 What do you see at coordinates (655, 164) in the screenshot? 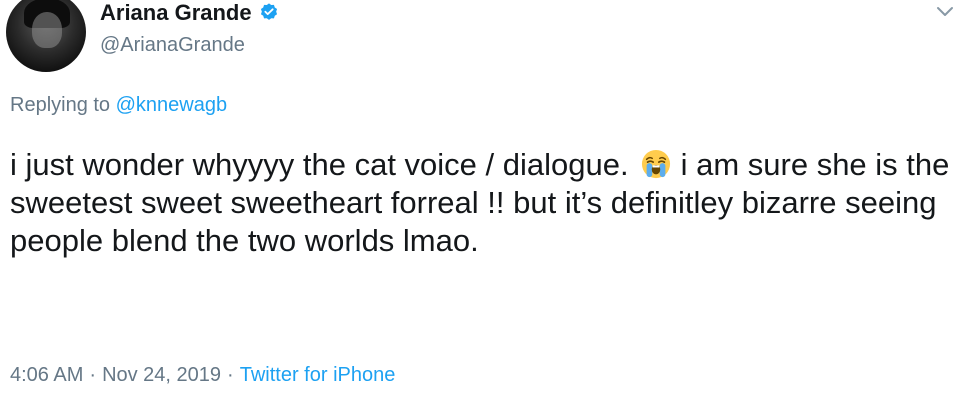
I see `loudly-crying-face-icon` at bounding box center [655, 164].